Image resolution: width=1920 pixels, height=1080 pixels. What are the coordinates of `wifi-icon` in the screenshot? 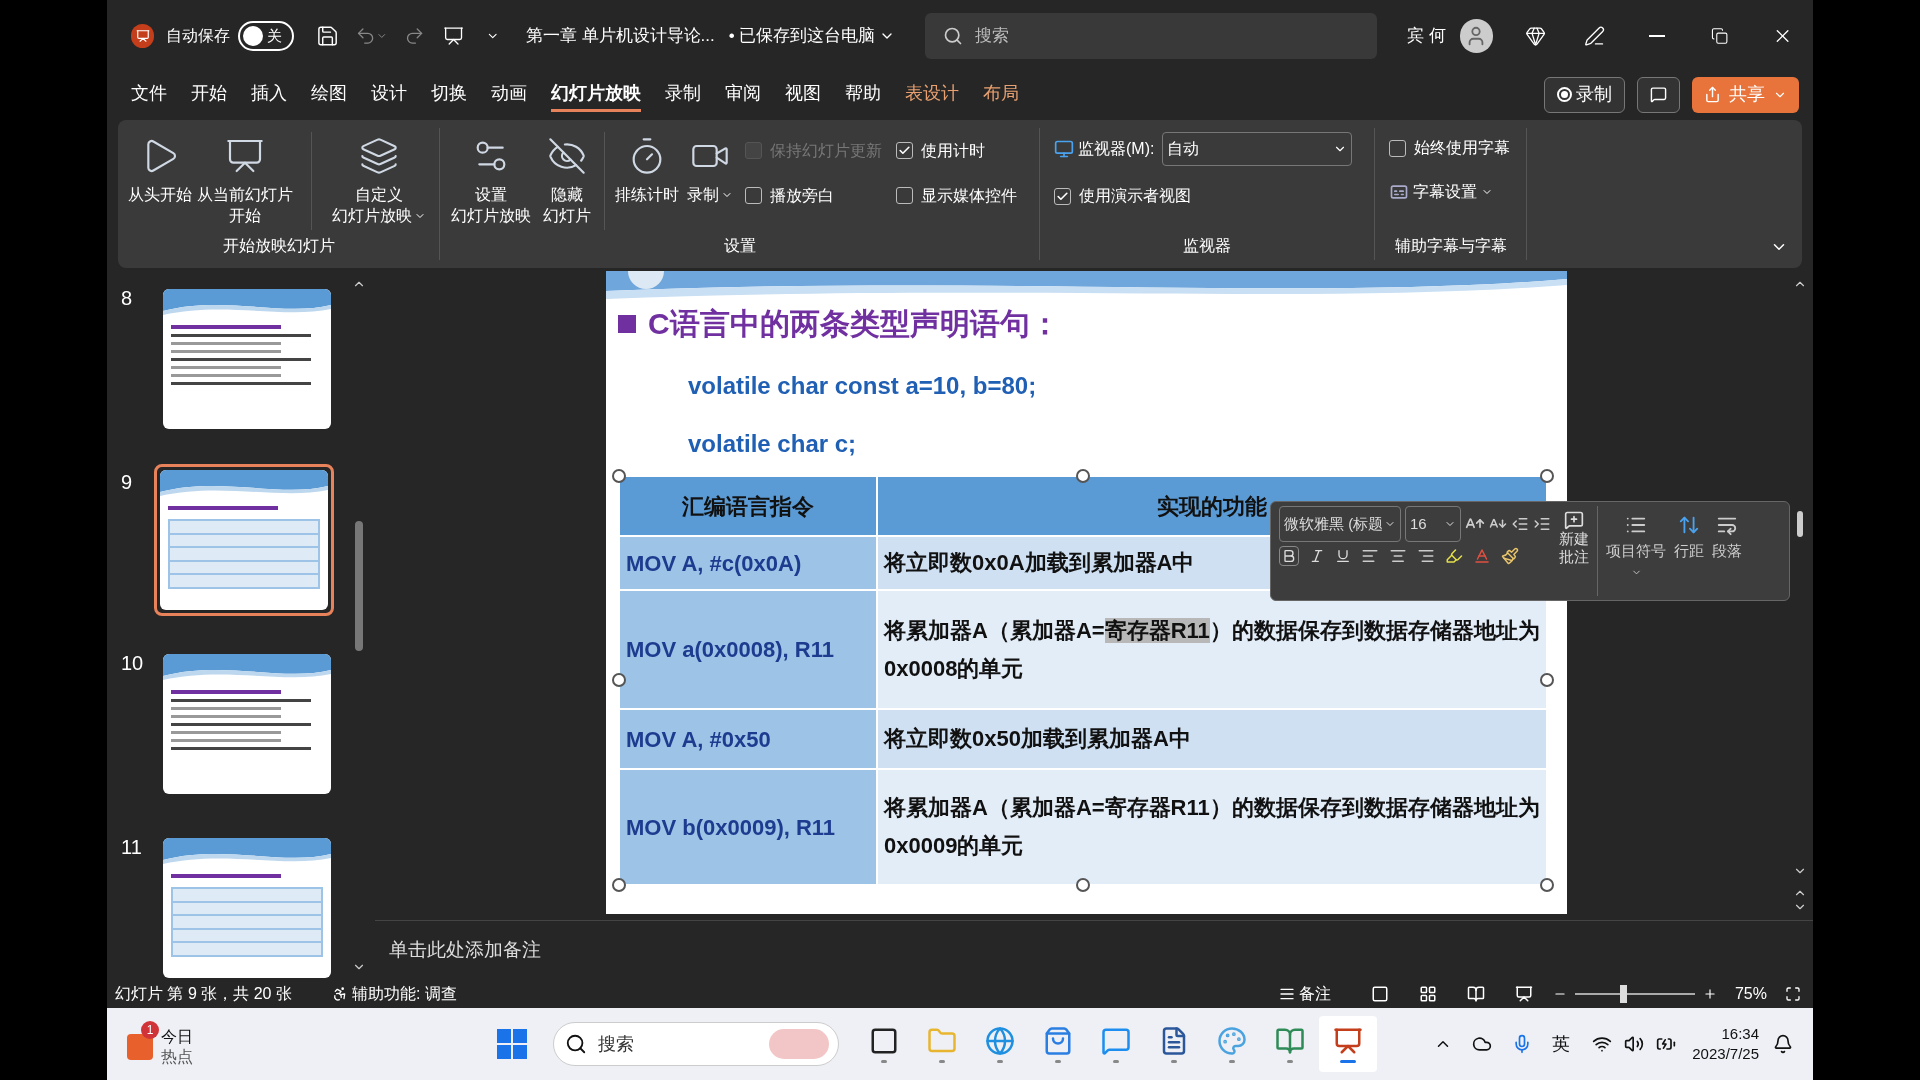 It's located at (1602, 1044).